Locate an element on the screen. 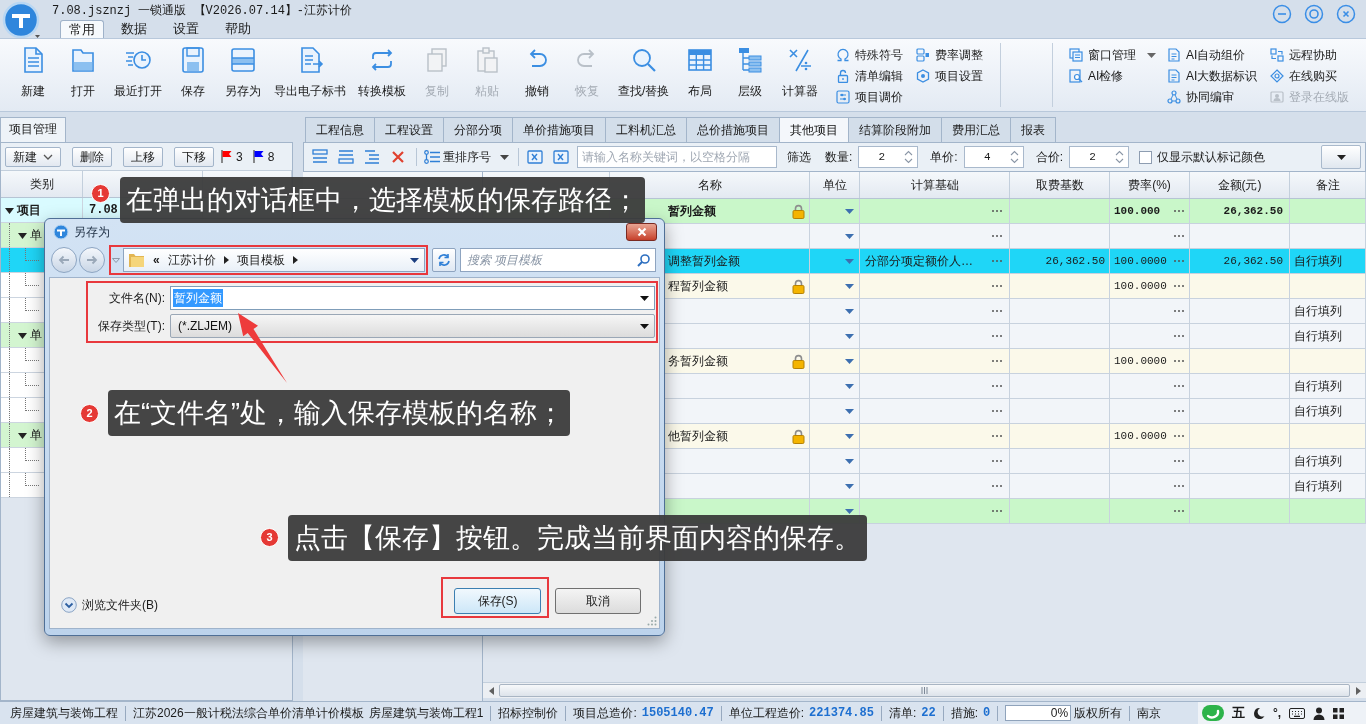  minimize-icon is located at coordinates (1282, 14).